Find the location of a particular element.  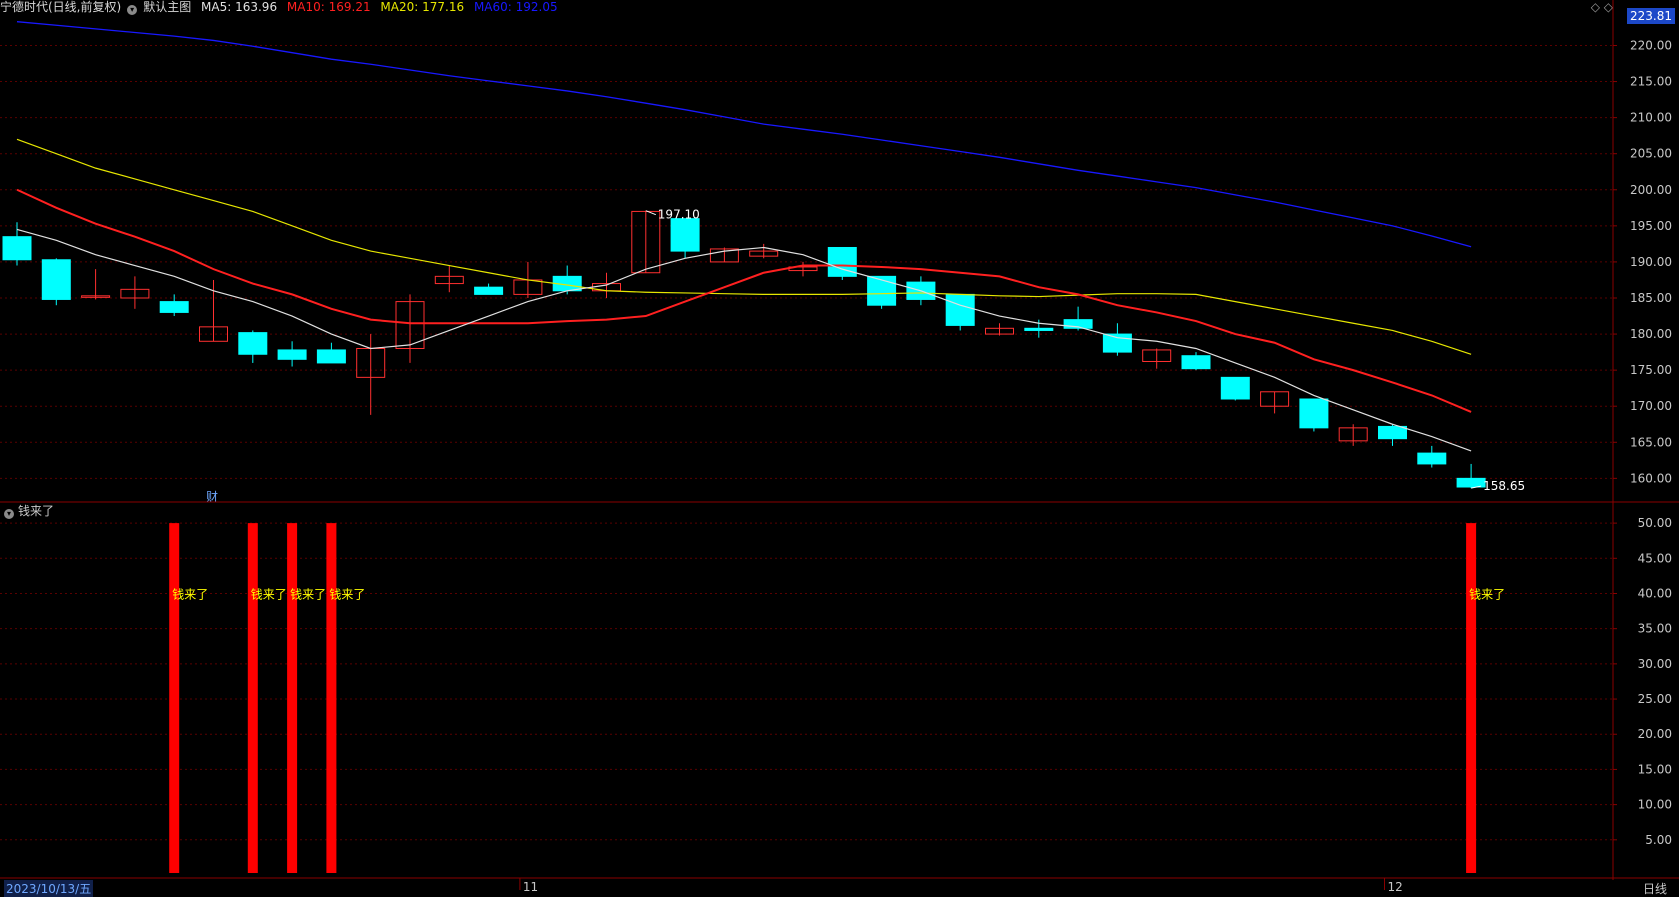

low-label: 158.65 is located at coordinates (1504, 486).